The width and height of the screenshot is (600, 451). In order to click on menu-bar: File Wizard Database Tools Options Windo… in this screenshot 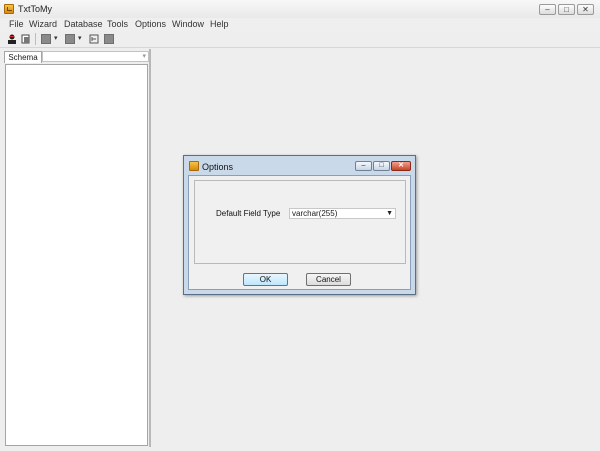, I will do `click(300, 24)`.